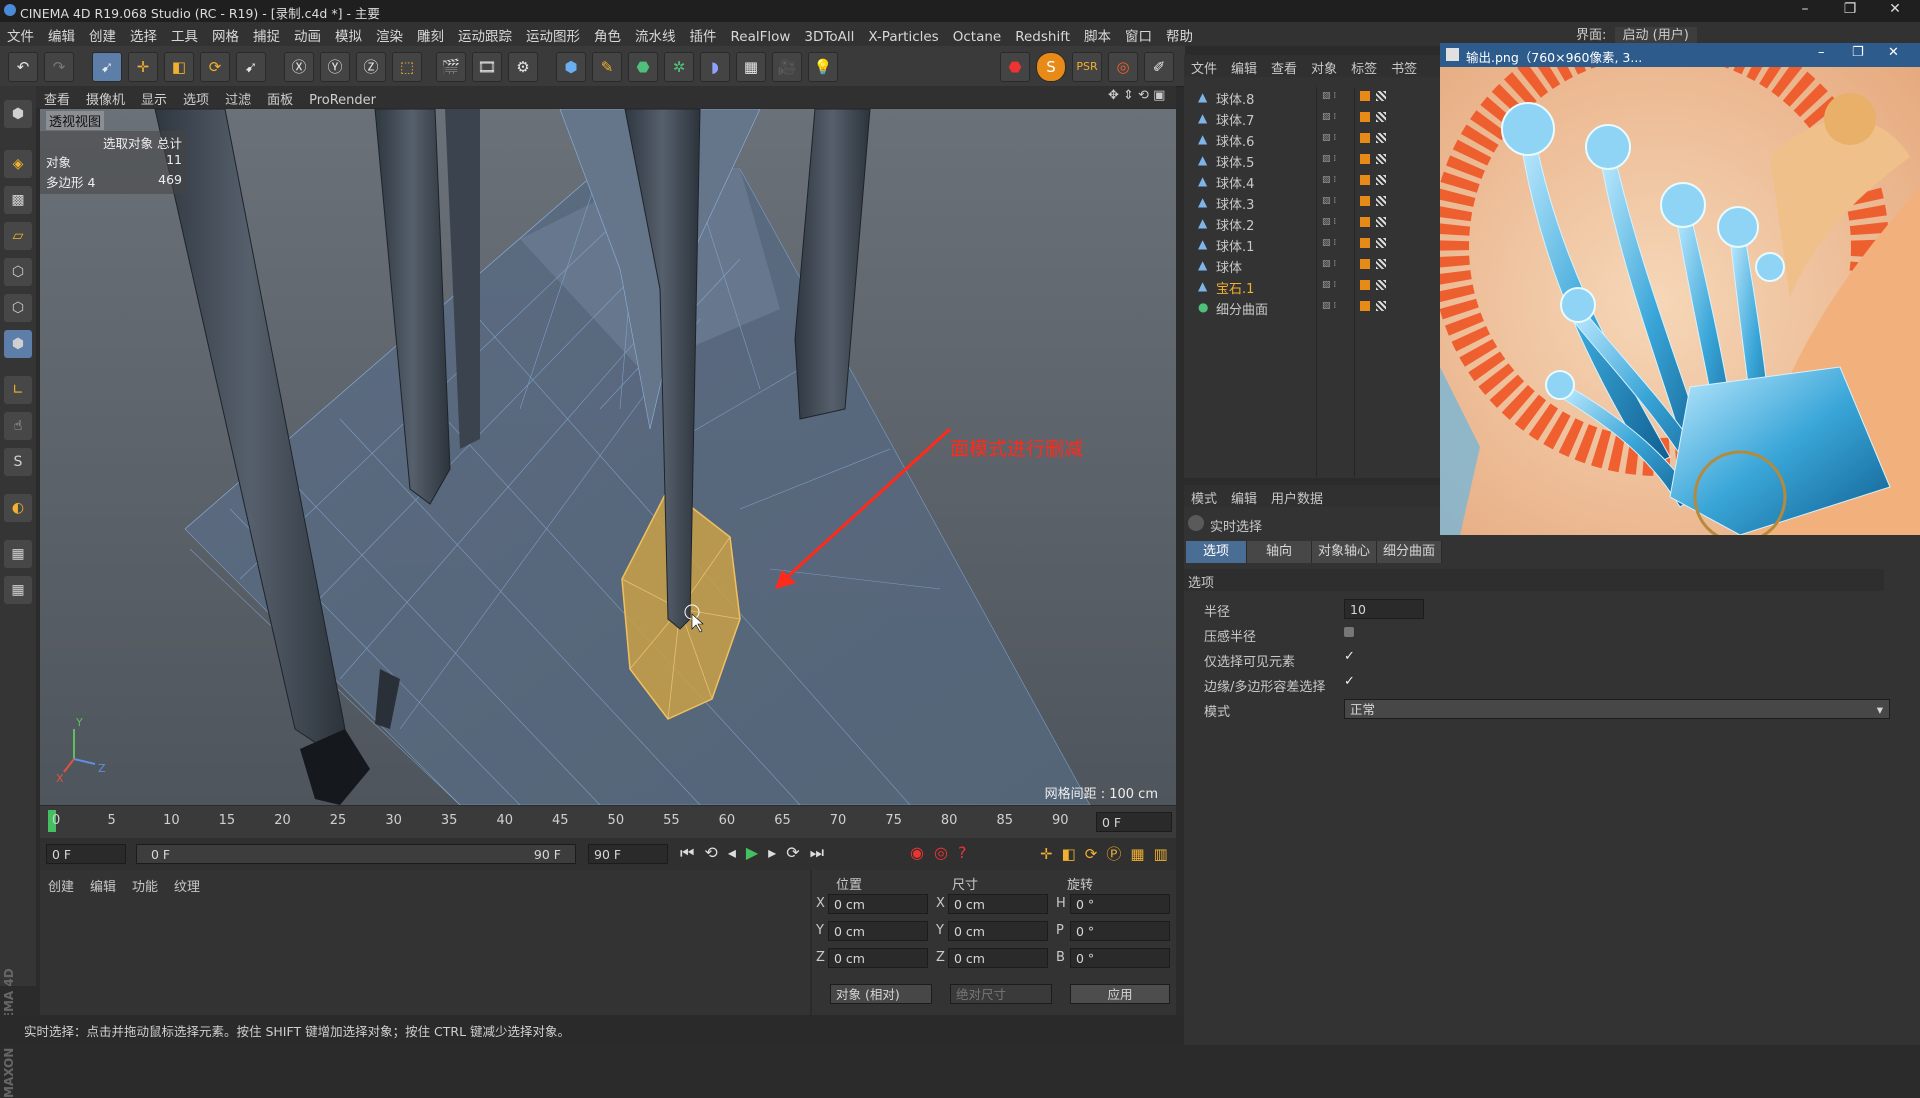 The height and width of the screenshot is (1098, 1920). I want to click on menu-item-7: 动画, so click(307, 33).